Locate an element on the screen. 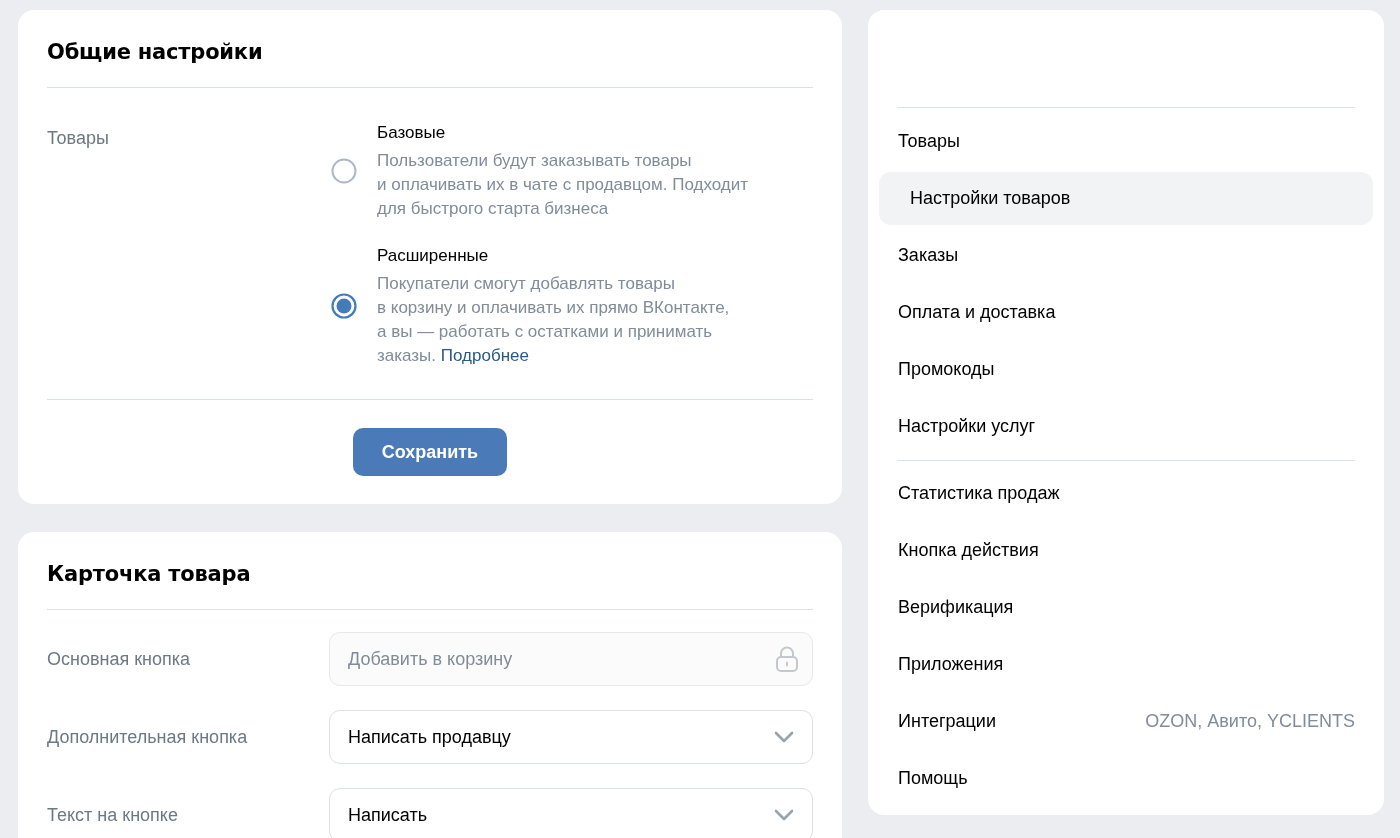 Image resolution: width=1400 pixels, height=838 pixels. field-label: Основная кнопка is located at coordinates (119, 659).